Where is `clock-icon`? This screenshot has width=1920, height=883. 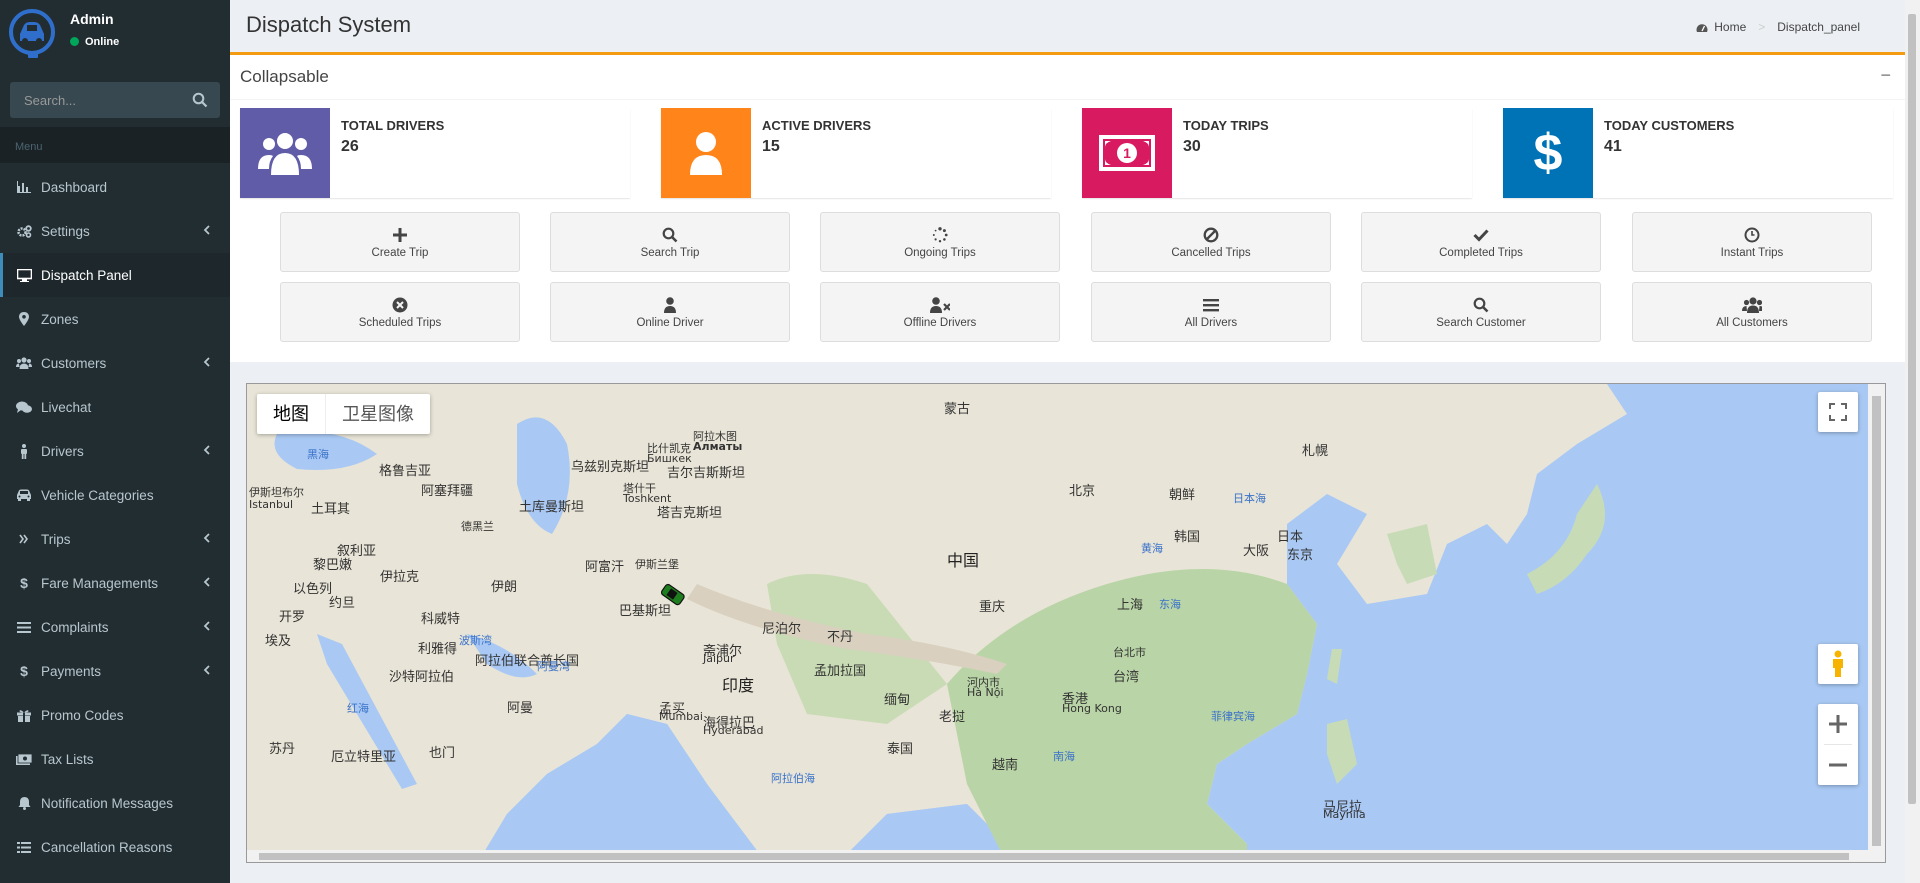 clock-icon is located at coordinates (1752, 235).